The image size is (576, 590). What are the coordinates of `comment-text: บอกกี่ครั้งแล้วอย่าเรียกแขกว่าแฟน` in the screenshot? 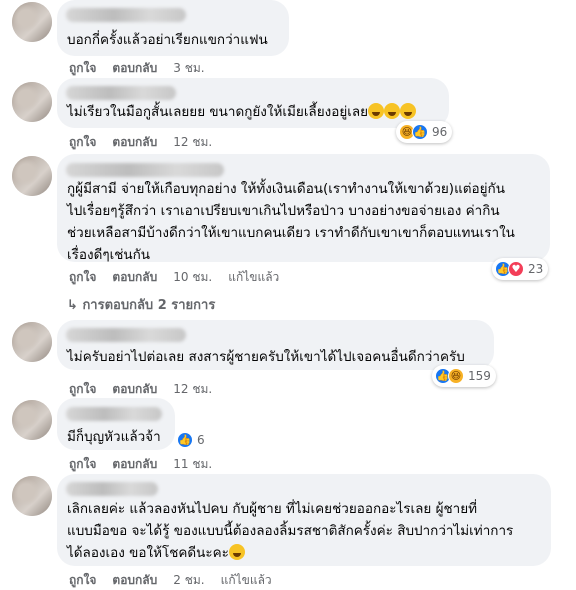 It's located at (167, 40).